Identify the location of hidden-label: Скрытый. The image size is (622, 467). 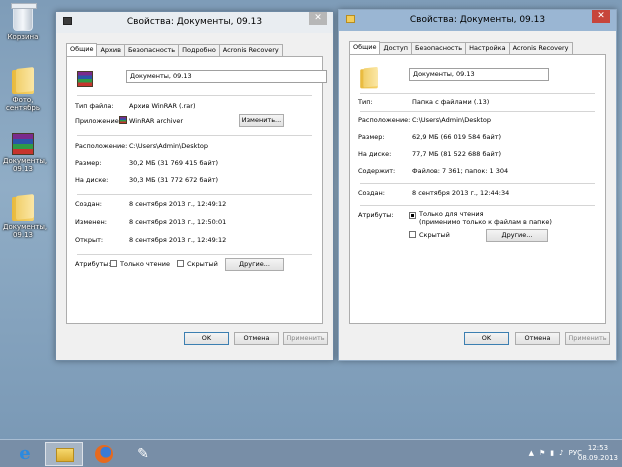
(202, 264).